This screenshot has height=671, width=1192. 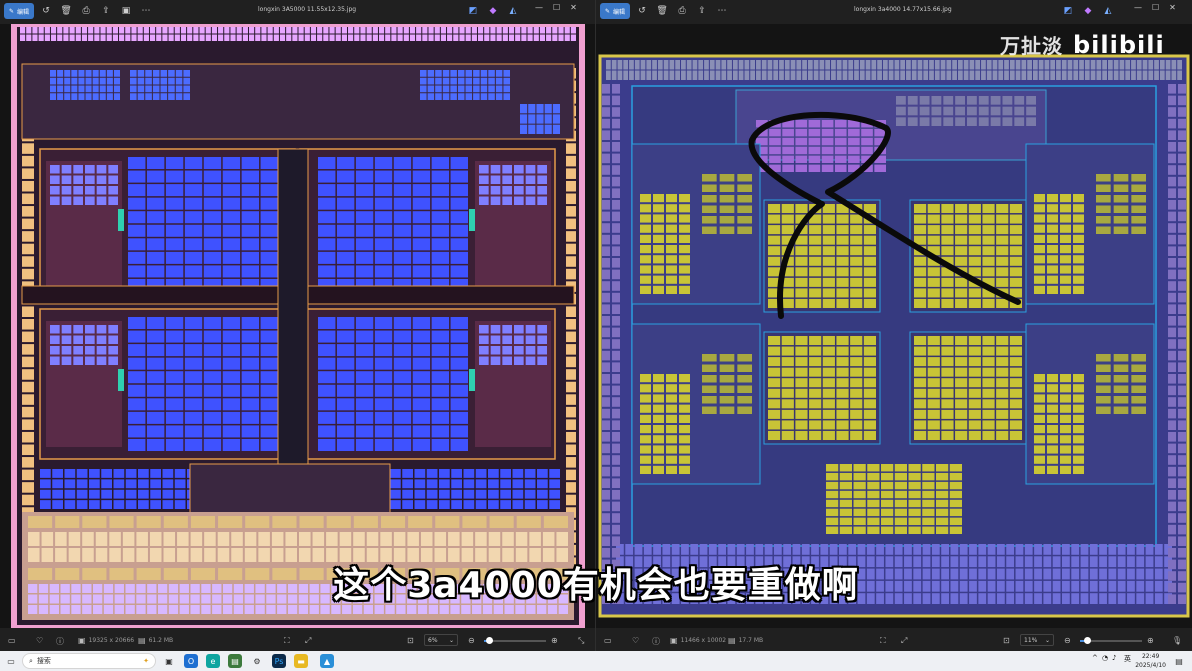 What do you see at coordinates (1179, 661) in the screenshot?
I see `notification-bell-icon: ▤` at bounding box center [1179, 661].